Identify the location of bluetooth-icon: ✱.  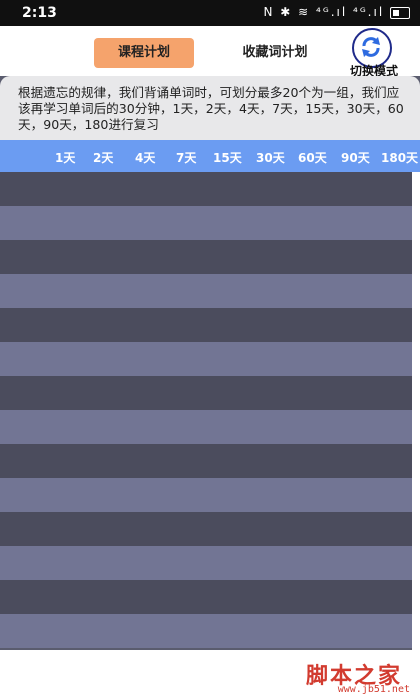
(286, 12).